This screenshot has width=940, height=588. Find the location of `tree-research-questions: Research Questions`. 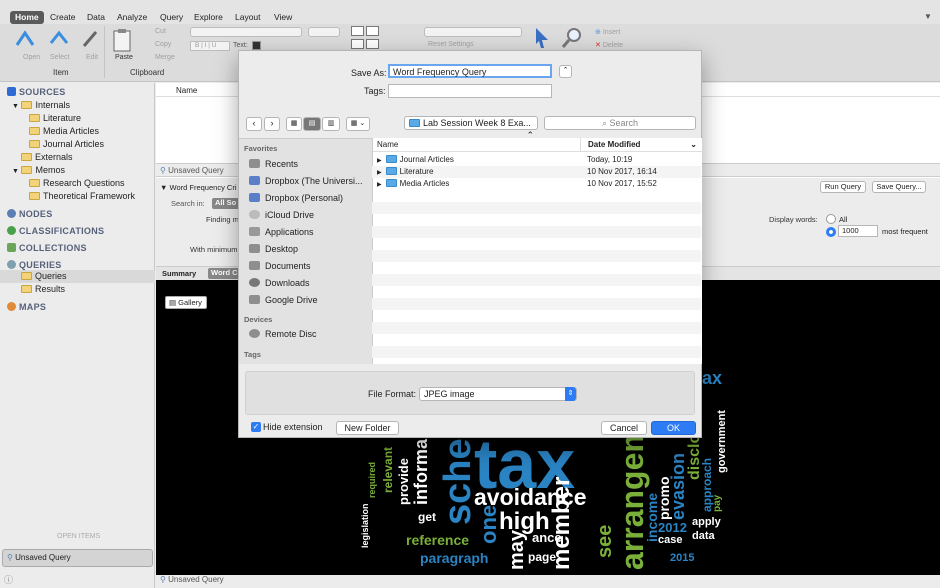

tree-research-questions: Research Questions is located at coordinates (77, 183).